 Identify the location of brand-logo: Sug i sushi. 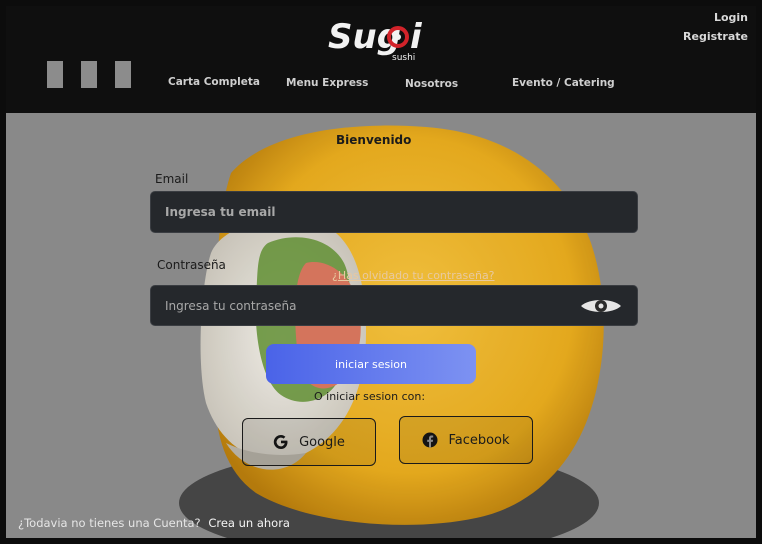
(379, 37).